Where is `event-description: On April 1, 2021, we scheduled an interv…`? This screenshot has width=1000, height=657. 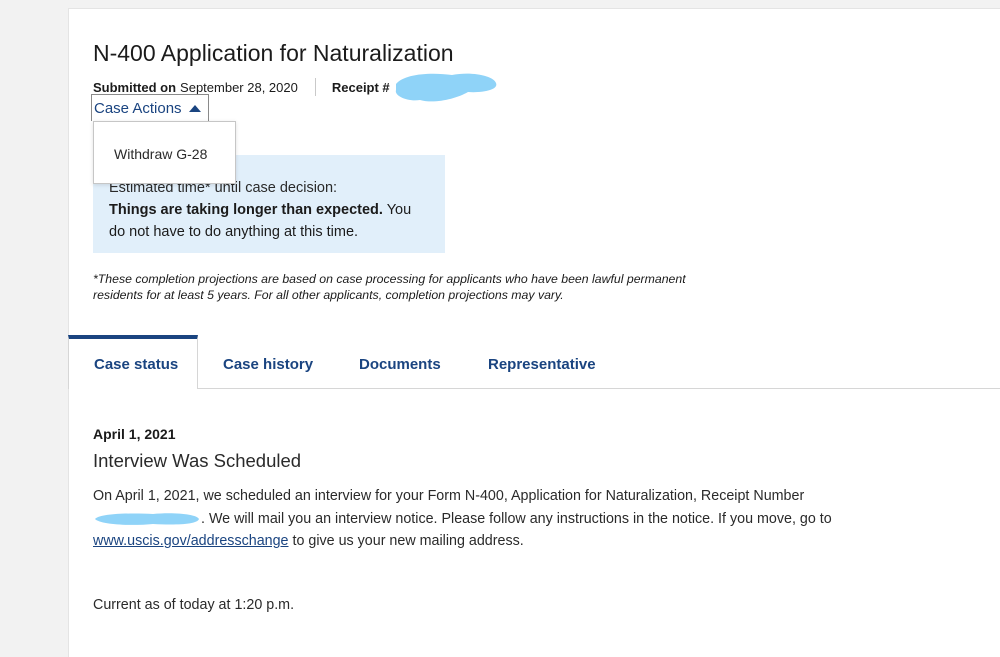
event-description: On April 1, 2021, we scheduled an interv… is located at coordinates (493, 519).